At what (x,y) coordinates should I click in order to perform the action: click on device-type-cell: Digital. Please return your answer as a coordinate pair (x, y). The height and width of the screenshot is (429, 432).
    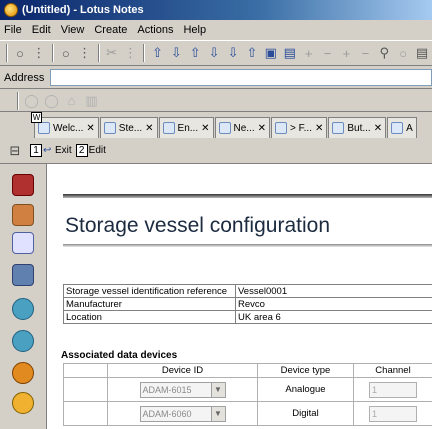
    Looking at the image, I should click on (305, 413).